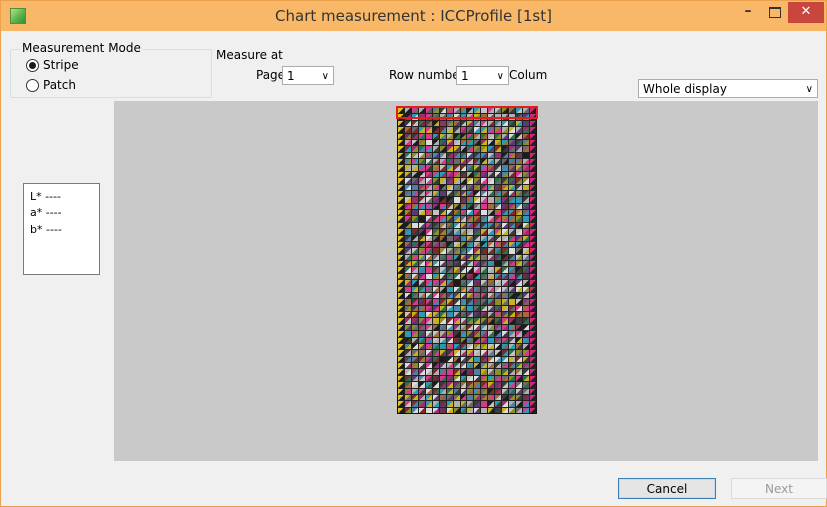 This screenshot has width=827, height=507. I want to click on close-button: ✕, so click(806, 12).